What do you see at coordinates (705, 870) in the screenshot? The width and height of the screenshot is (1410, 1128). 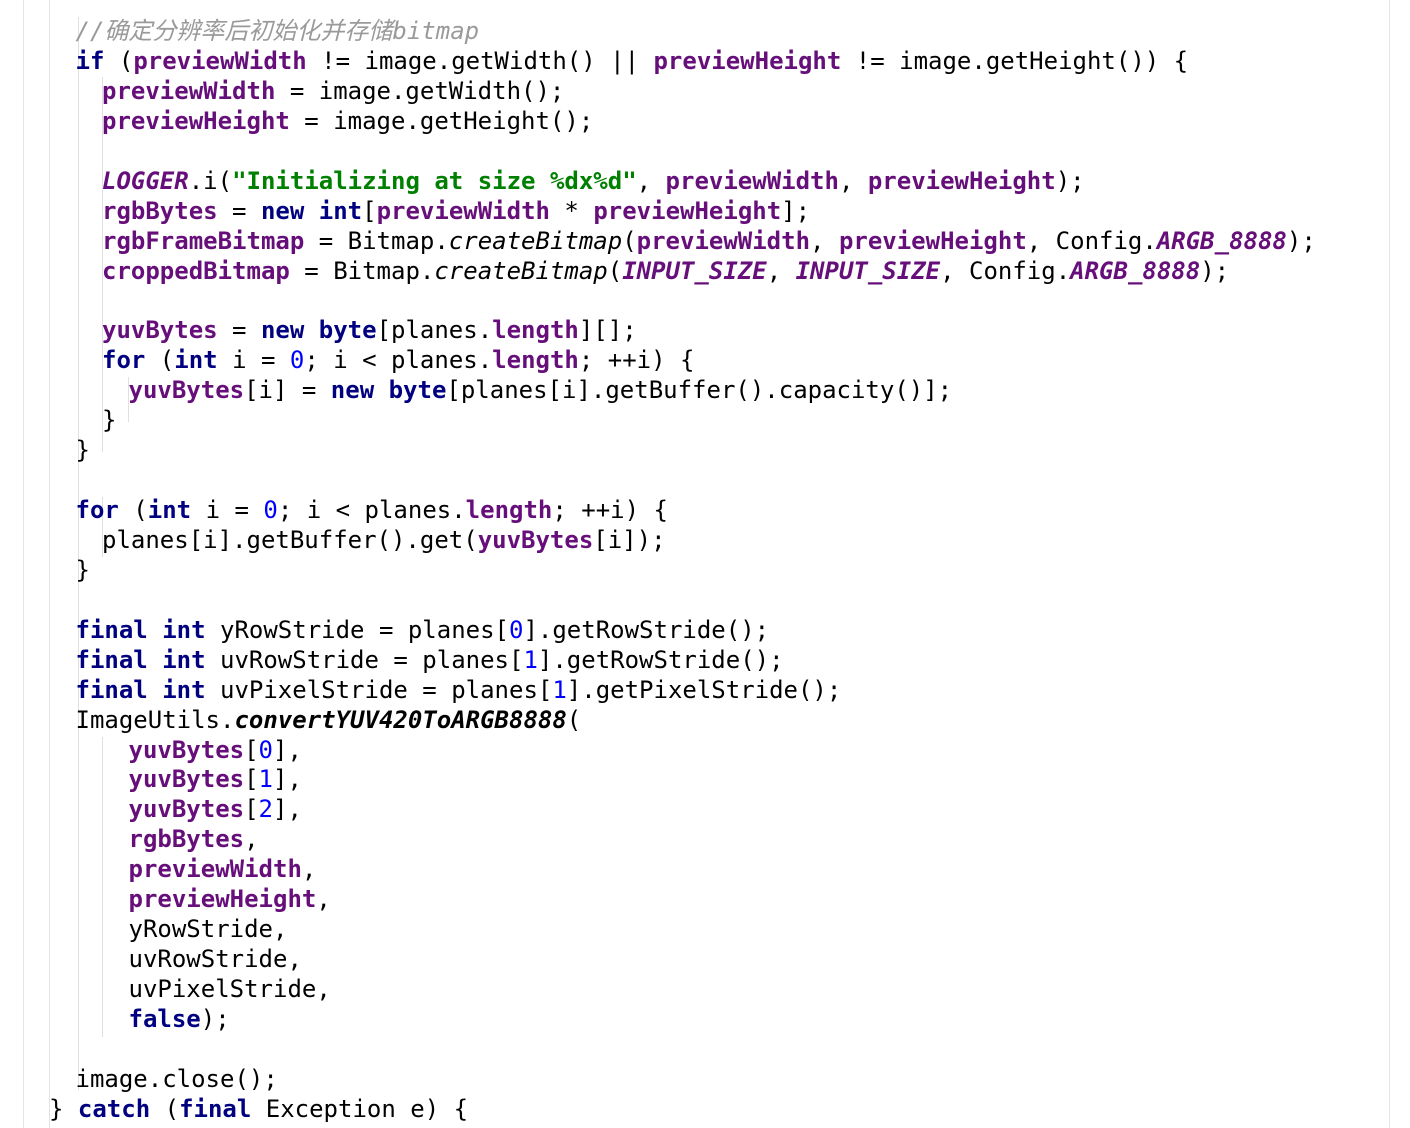 I see `code-line: previewWidth,` at bounding box center [705, 870].